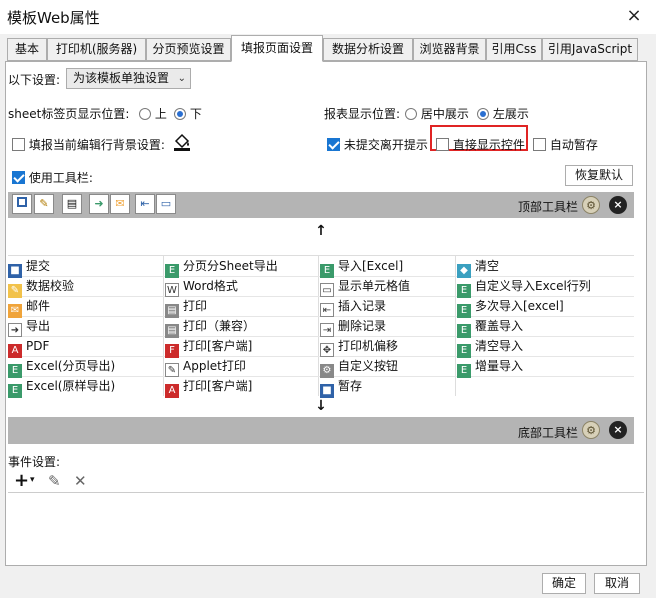 The width and height of the screenshot is (656, 598). I want to click on chevron-down-icon: ▾, so click(32, 480).